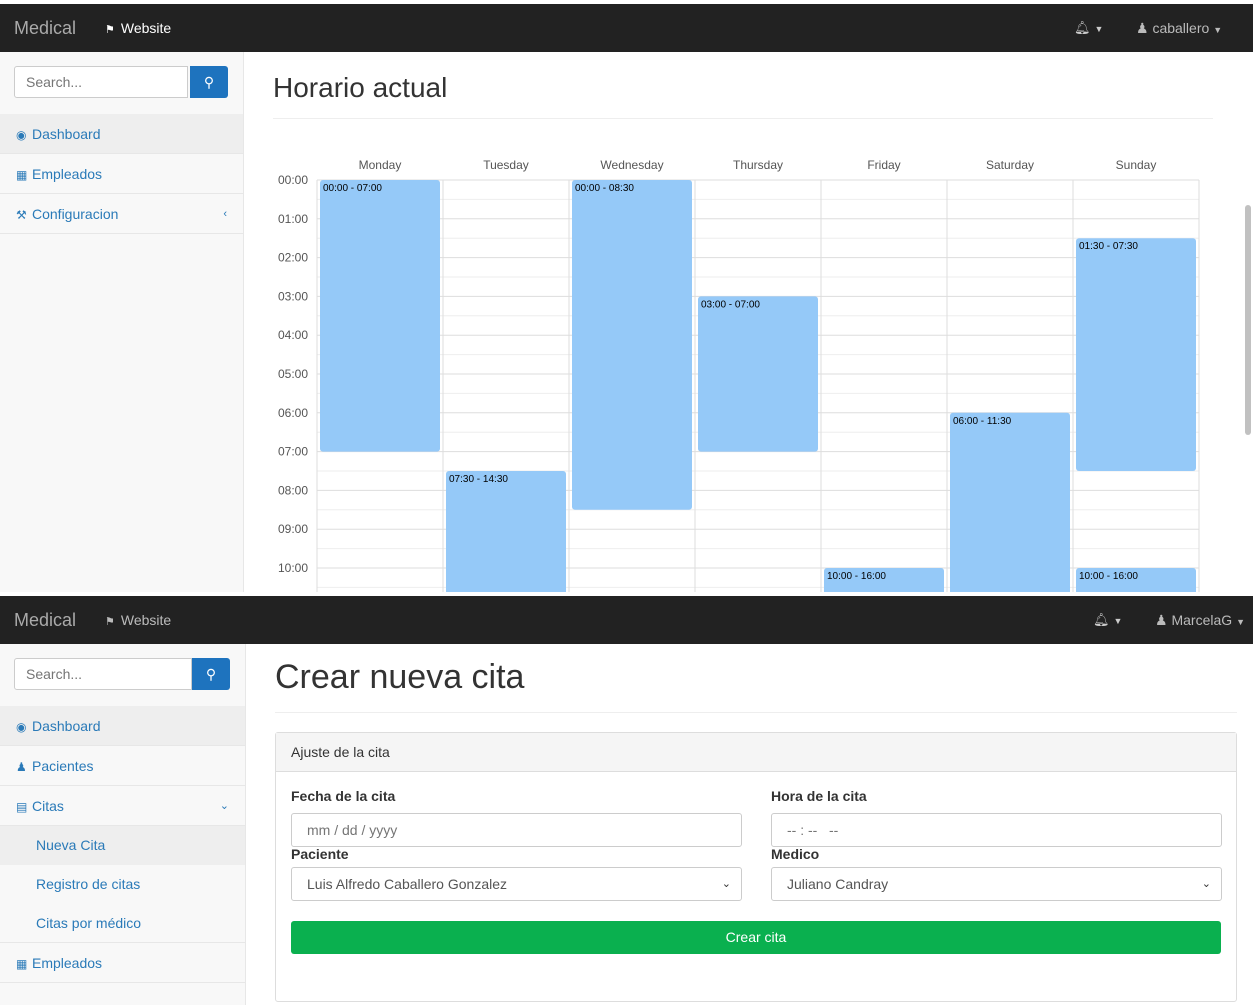 This screenshot has height=1005, width=1253. What do you see at coordinates (756, 752) in the screenshot?
I see `card-title: Ajuste de la cita` at bounding box center [756, 752].